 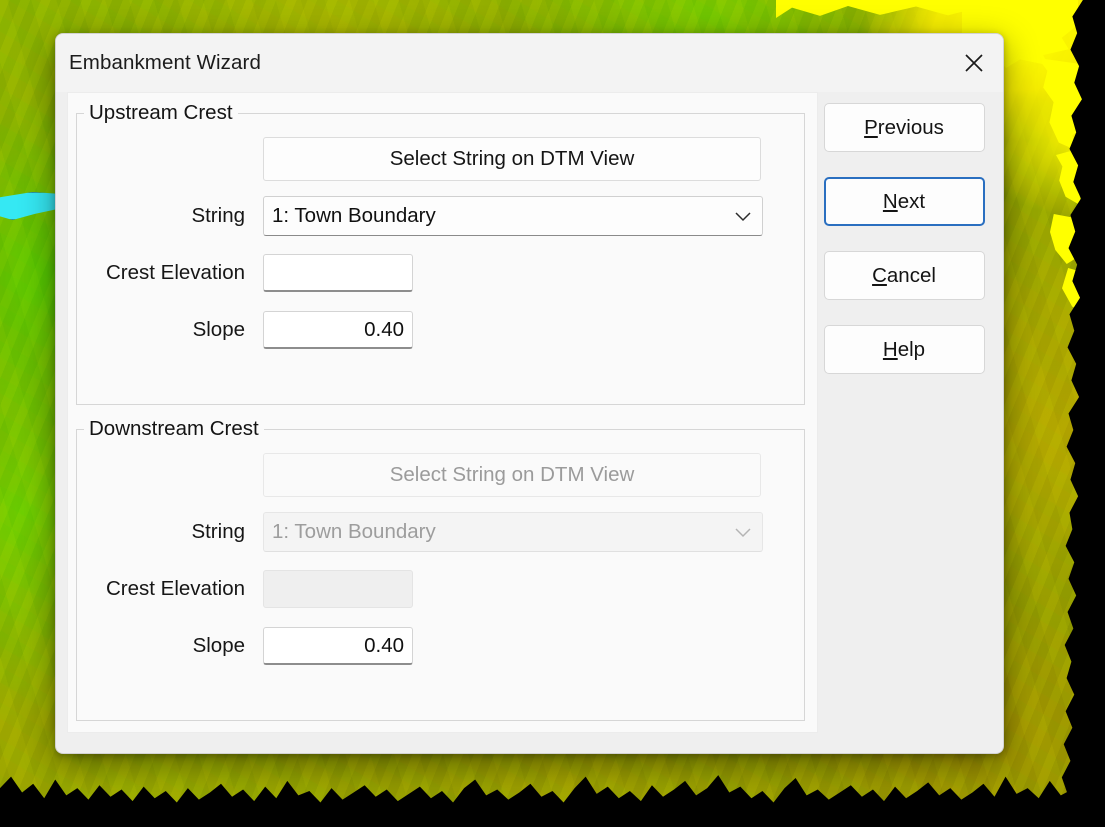 I want to click on dialog-button-column: Previous Next Cancel Help, so click(x=904, y=412).